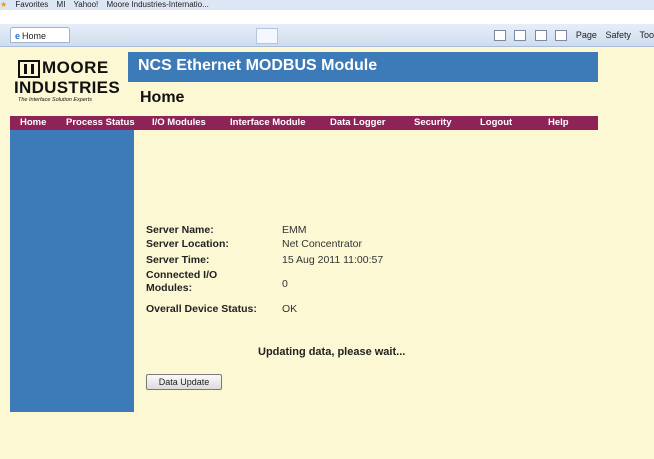 Image resolution: width=654 pixels, height=459 pixels. What do you see at coordinates (187, 244) in the screenshot?
I see `server-location-label: Server Location:` at bounding box center [187, 244].